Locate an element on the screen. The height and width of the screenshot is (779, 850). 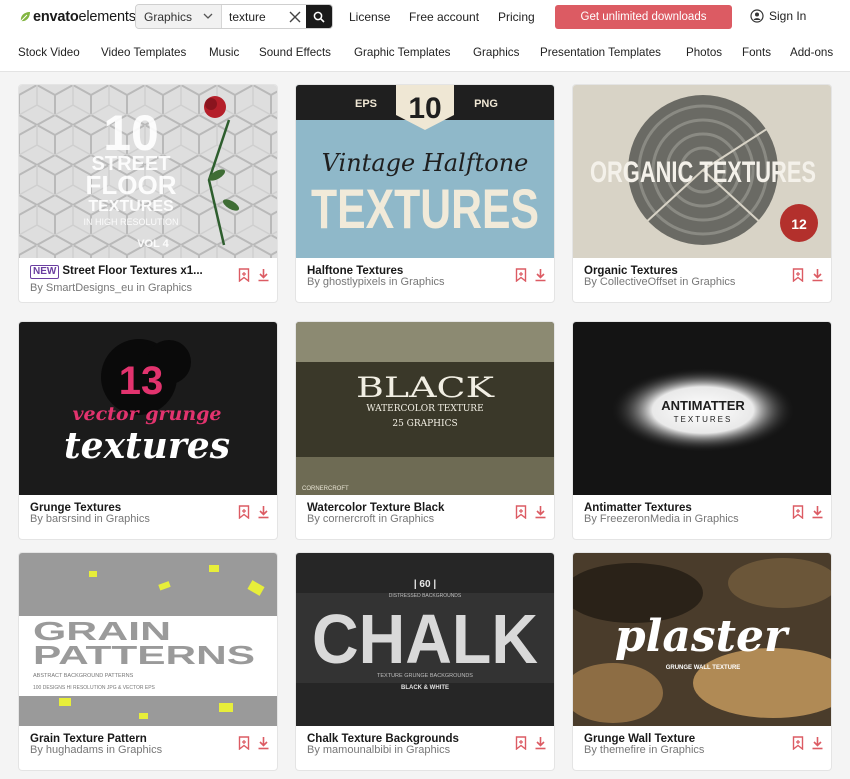
pricing-link: Pricing is located at coordinates (516, 17).